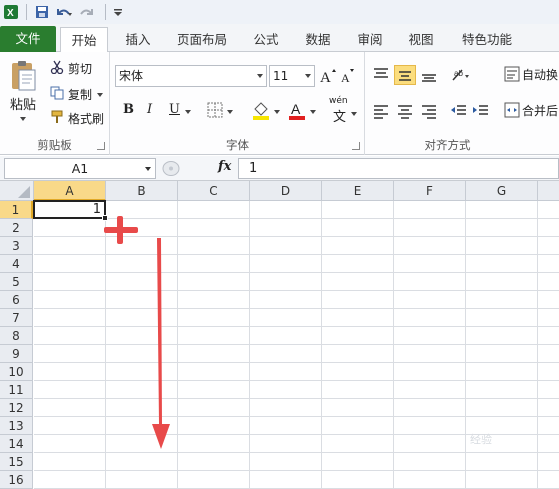 The width and height of the screenshot is (559, 489). Describe the element at coordinates (16, 390) in the screenshot. I see `row-header-11: 11` at that location.